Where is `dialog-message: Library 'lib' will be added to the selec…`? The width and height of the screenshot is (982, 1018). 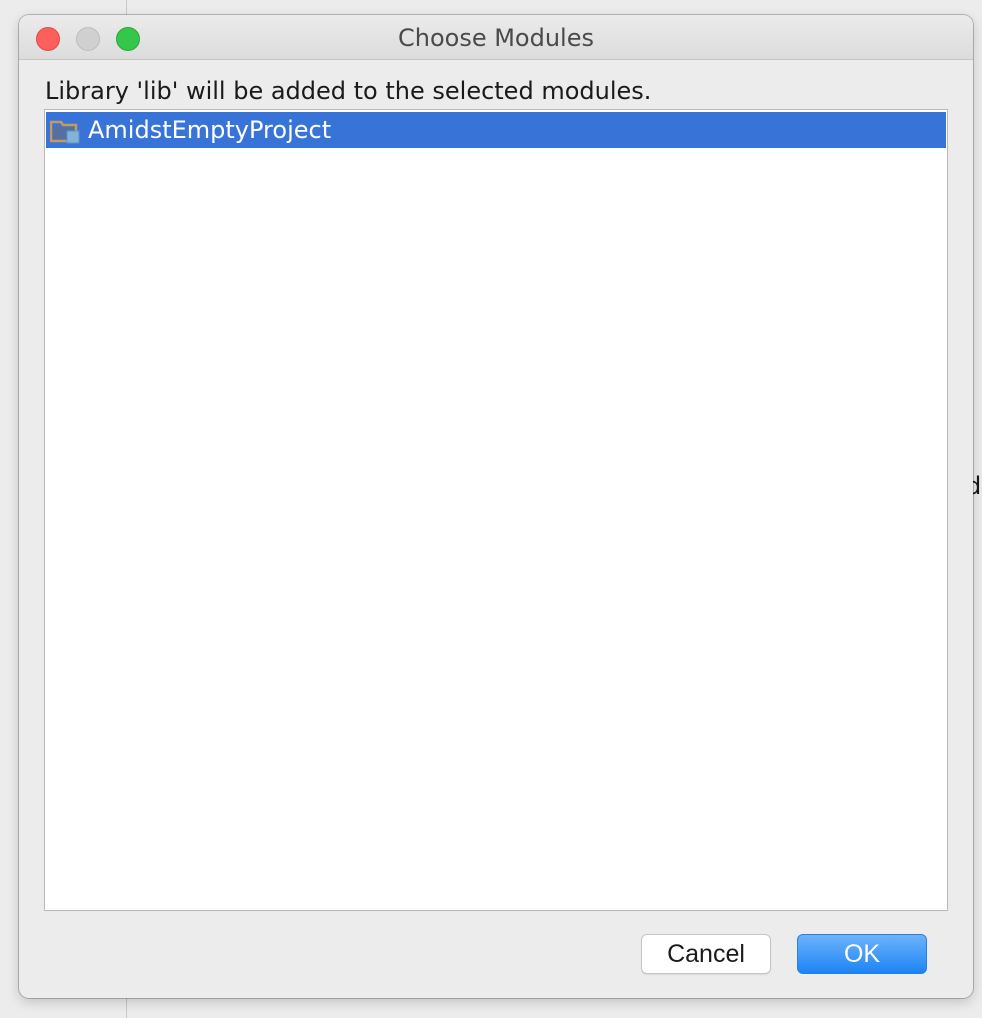
dialog-message: Library 'lib' will be added to the selec… is located at coordinates (348, 91).